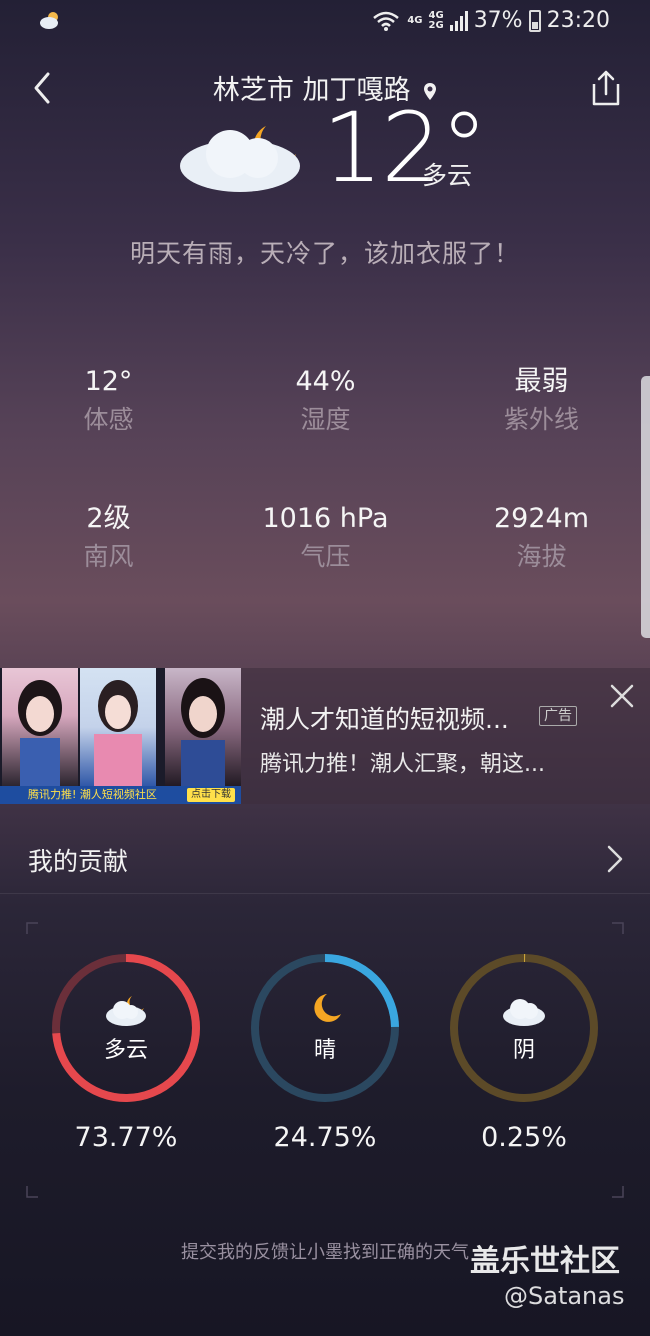 This screenshot has width=650, height=1336. I want to click on contribution-cloudy: 多云 73.77%, so click(126, 1052).